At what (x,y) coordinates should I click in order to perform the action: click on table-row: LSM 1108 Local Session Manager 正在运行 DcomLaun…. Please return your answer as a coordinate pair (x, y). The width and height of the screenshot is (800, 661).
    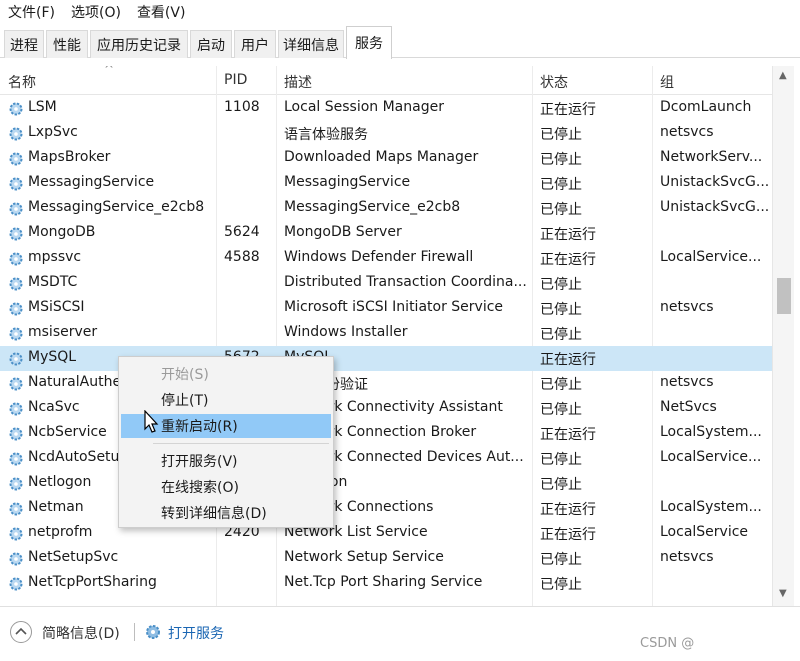
    Looking at the image, I should click on (386, 108).